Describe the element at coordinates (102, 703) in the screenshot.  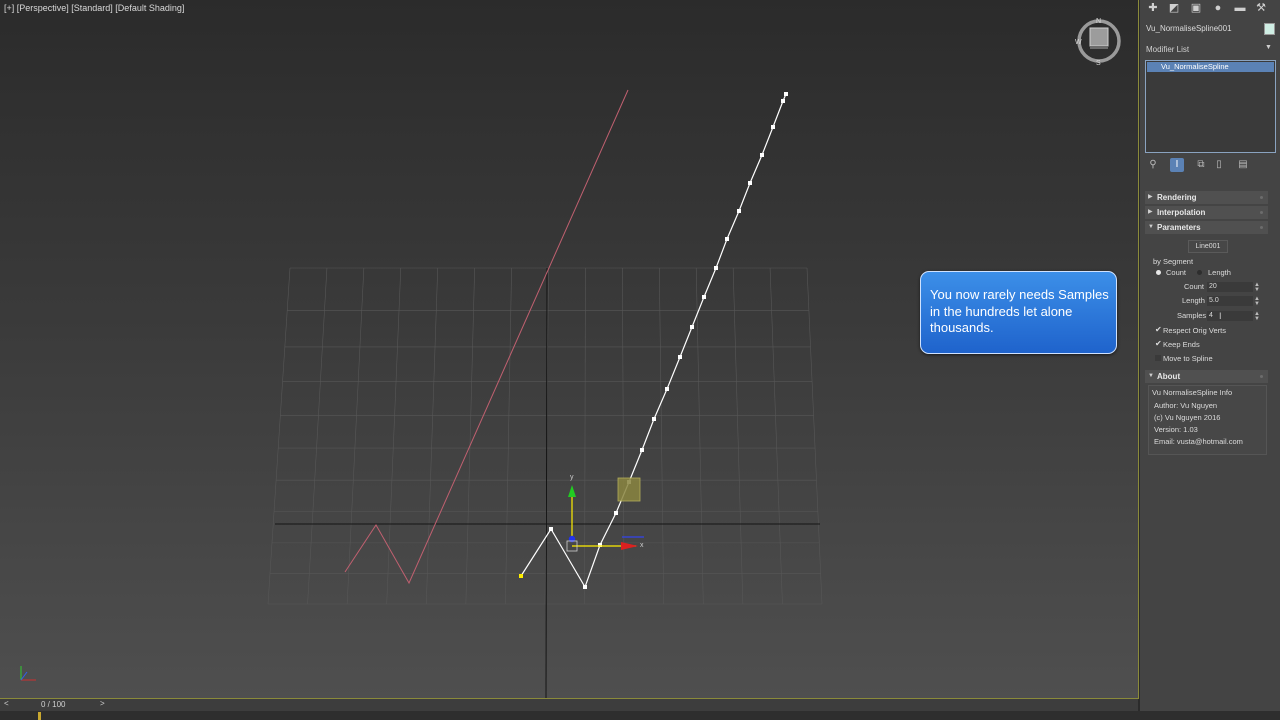
I see `next-frame-button: >` at that location.